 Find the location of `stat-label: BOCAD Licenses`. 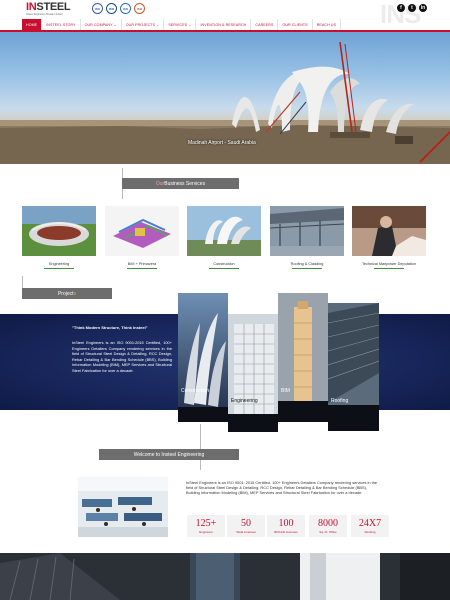

stat-label: BOCAD Licenses is located at coordinates (286, 532).